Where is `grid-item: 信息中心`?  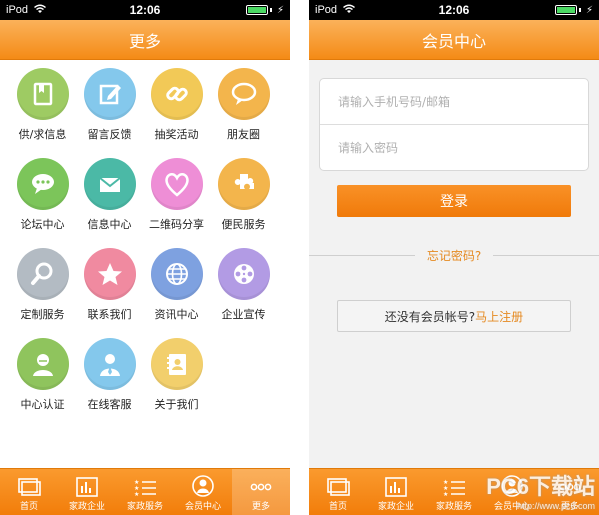
grid-item: 信息中心 is located at coordinates (109, 203).